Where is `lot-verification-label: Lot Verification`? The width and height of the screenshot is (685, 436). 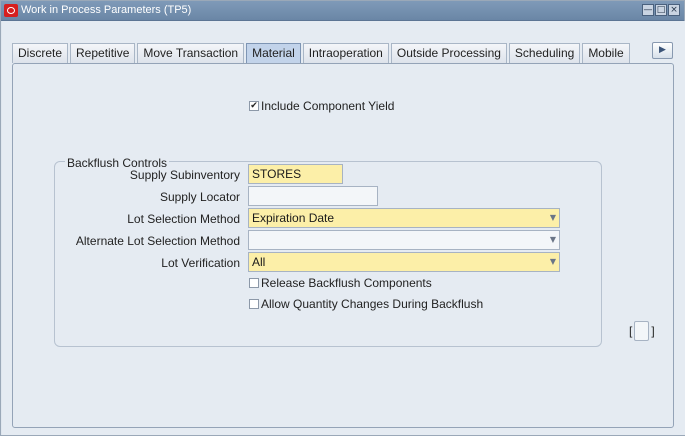 lot-verification-label: Lot Verification is located at coordinates (200, 263).